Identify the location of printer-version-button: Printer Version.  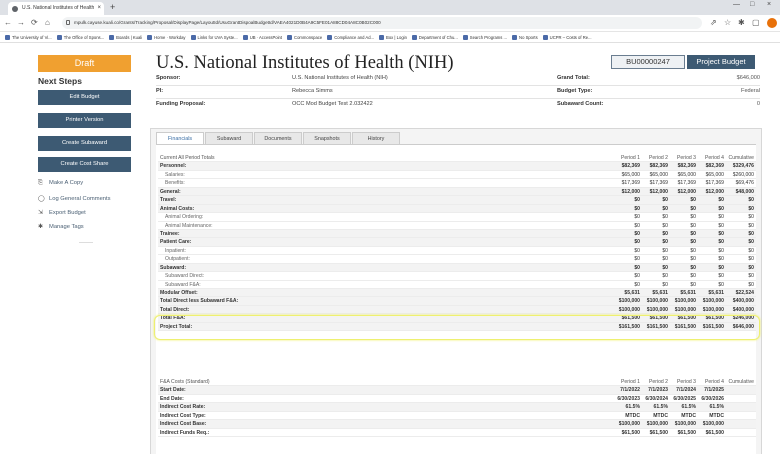
(84, 120).